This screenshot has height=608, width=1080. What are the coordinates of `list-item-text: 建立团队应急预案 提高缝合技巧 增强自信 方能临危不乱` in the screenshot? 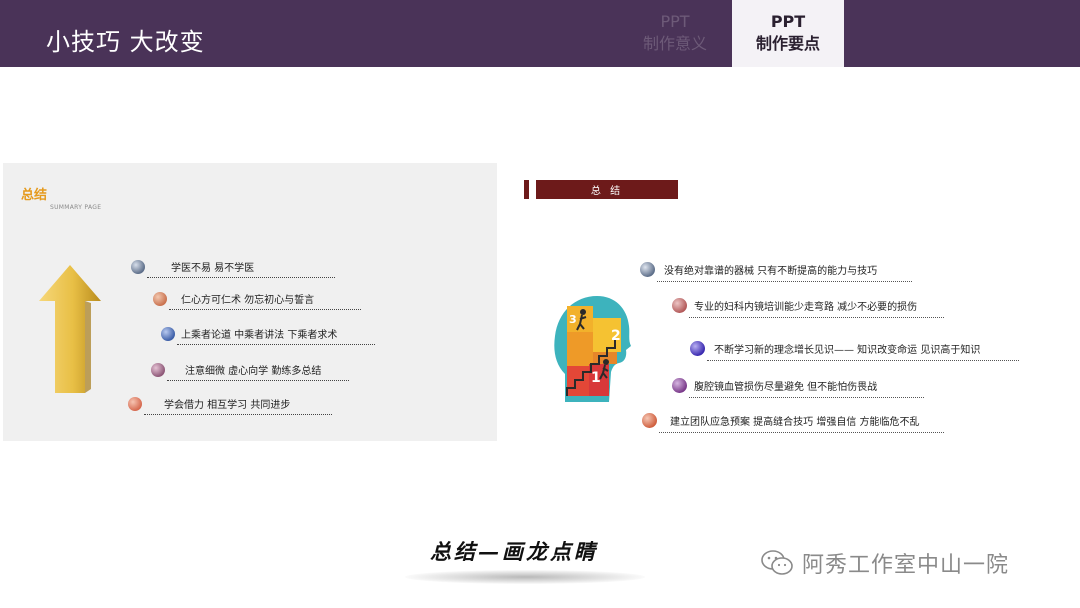 It's located at (795, 422).